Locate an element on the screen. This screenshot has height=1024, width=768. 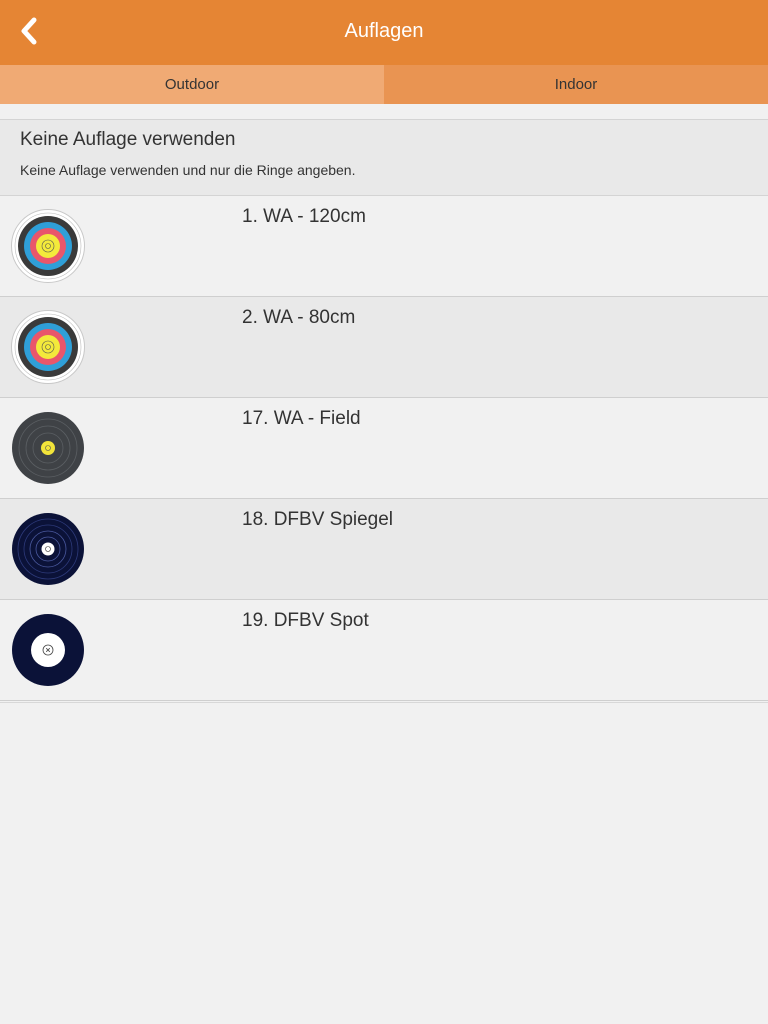
list-item: 19. DFBV Spot is located at coordinates (384, 650).